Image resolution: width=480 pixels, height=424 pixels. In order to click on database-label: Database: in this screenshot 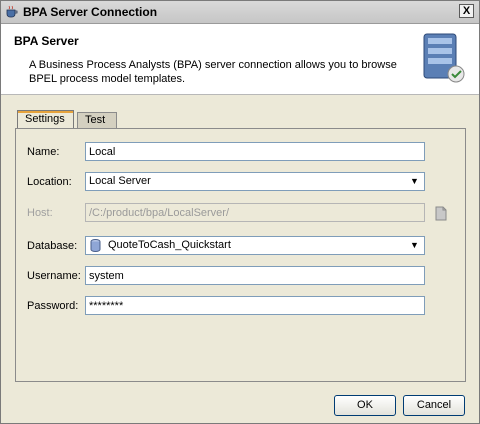, I will do `click(52, 246)`.